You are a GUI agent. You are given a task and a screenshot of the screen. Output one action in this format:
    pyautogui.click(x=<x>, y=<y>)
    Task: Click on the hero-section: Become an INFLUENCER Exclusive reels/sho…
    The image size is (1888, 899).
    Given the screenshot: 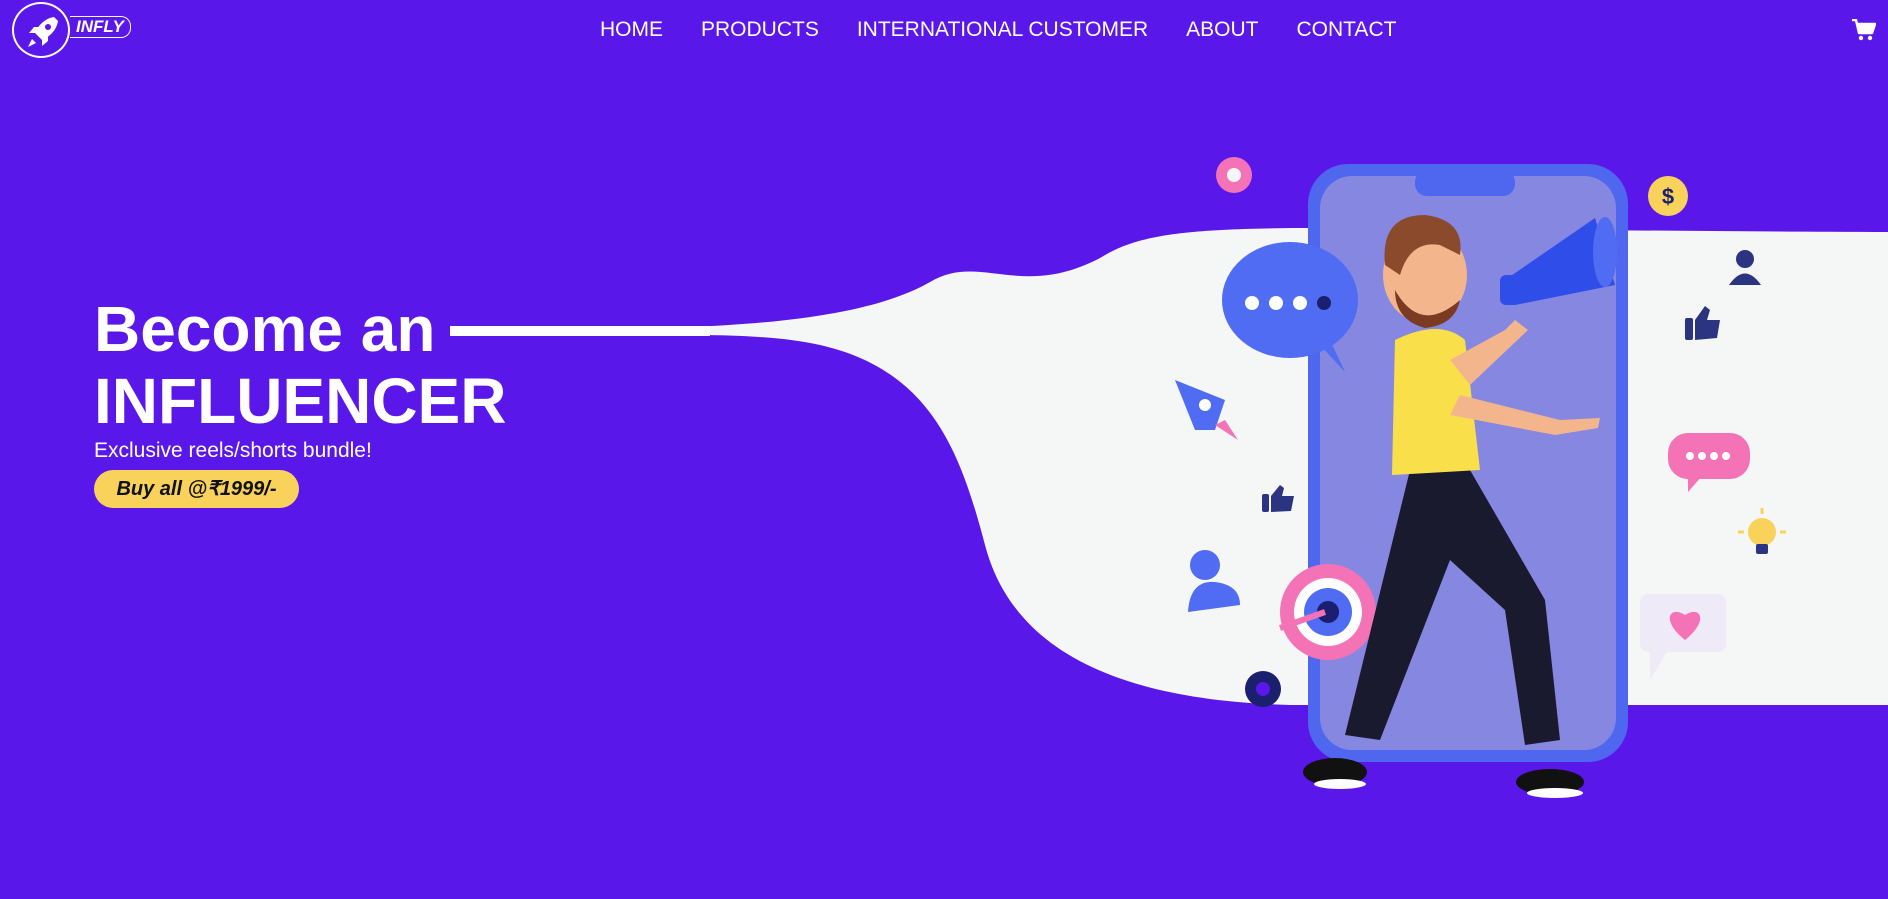 What is the action you would take?
    pyautogui.click(x=374, y=400)
    